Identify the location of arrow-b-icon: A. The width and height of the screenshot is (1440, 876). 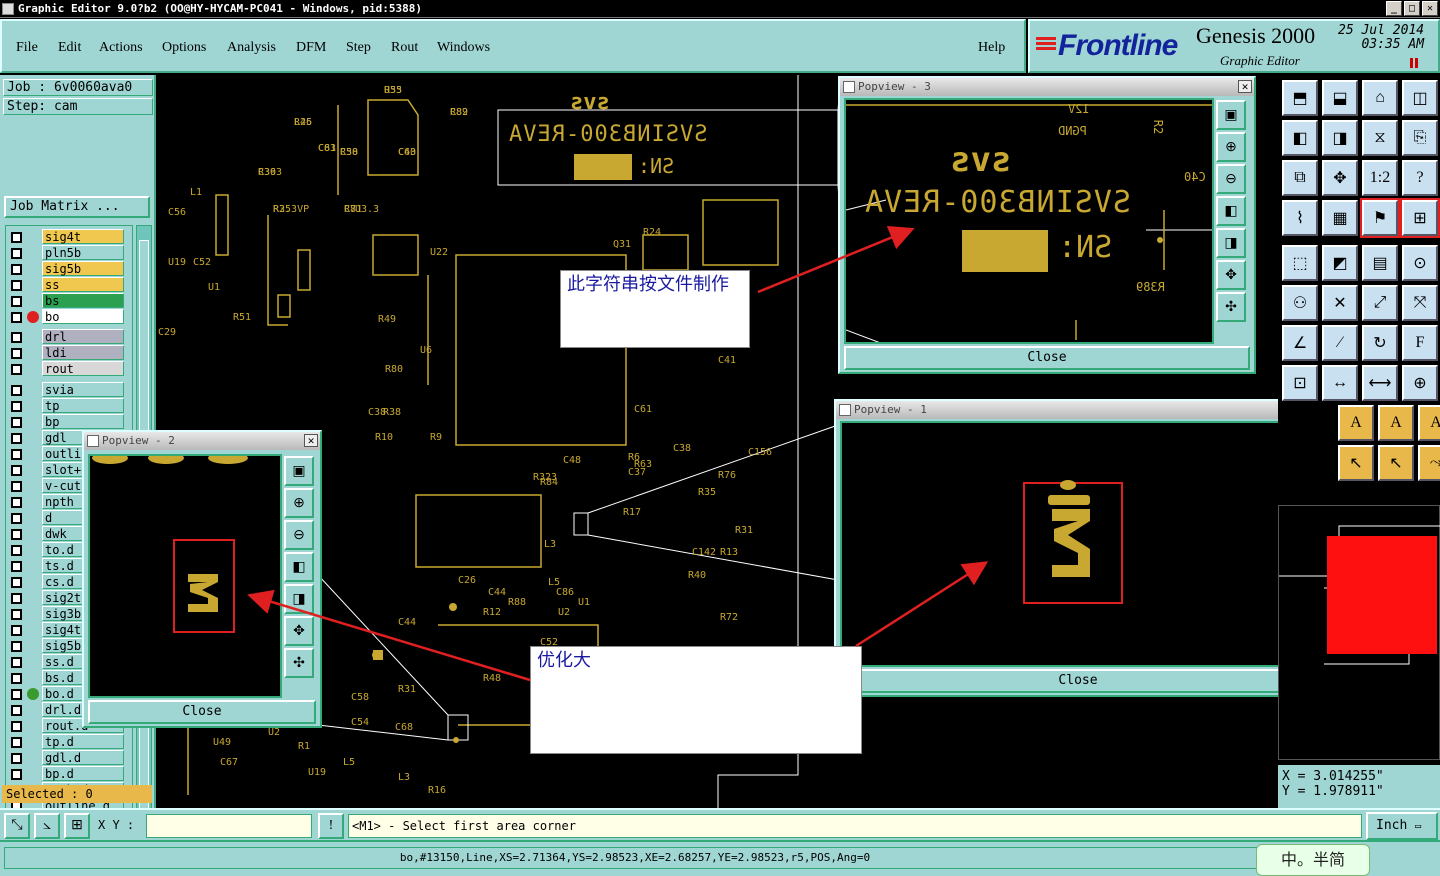
(1396, 423).